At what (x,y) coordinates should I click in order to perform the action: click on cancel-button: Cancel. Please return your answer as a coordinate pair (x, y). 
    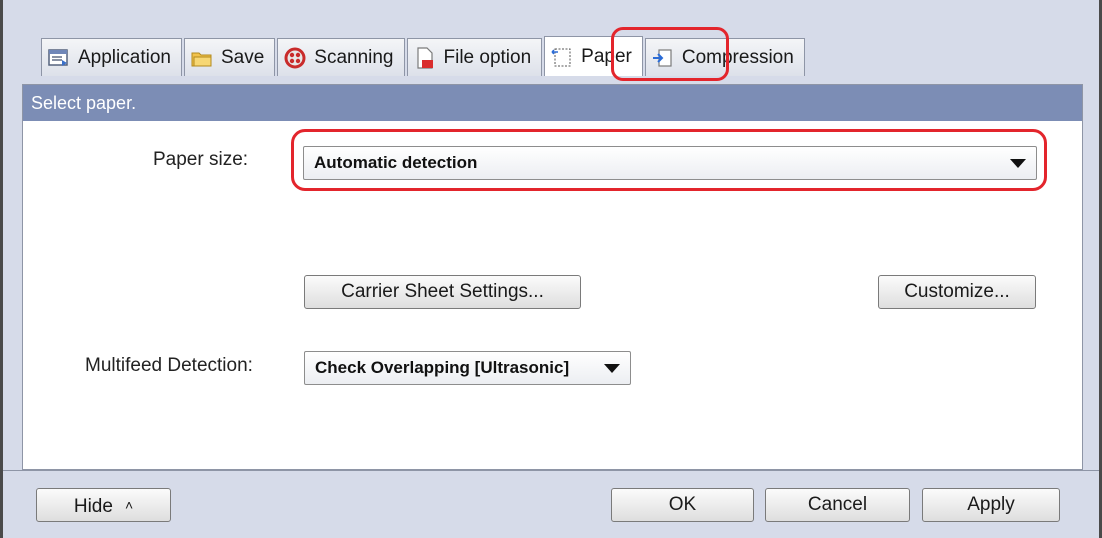
    Looking at the image, I should click on (837, 505).